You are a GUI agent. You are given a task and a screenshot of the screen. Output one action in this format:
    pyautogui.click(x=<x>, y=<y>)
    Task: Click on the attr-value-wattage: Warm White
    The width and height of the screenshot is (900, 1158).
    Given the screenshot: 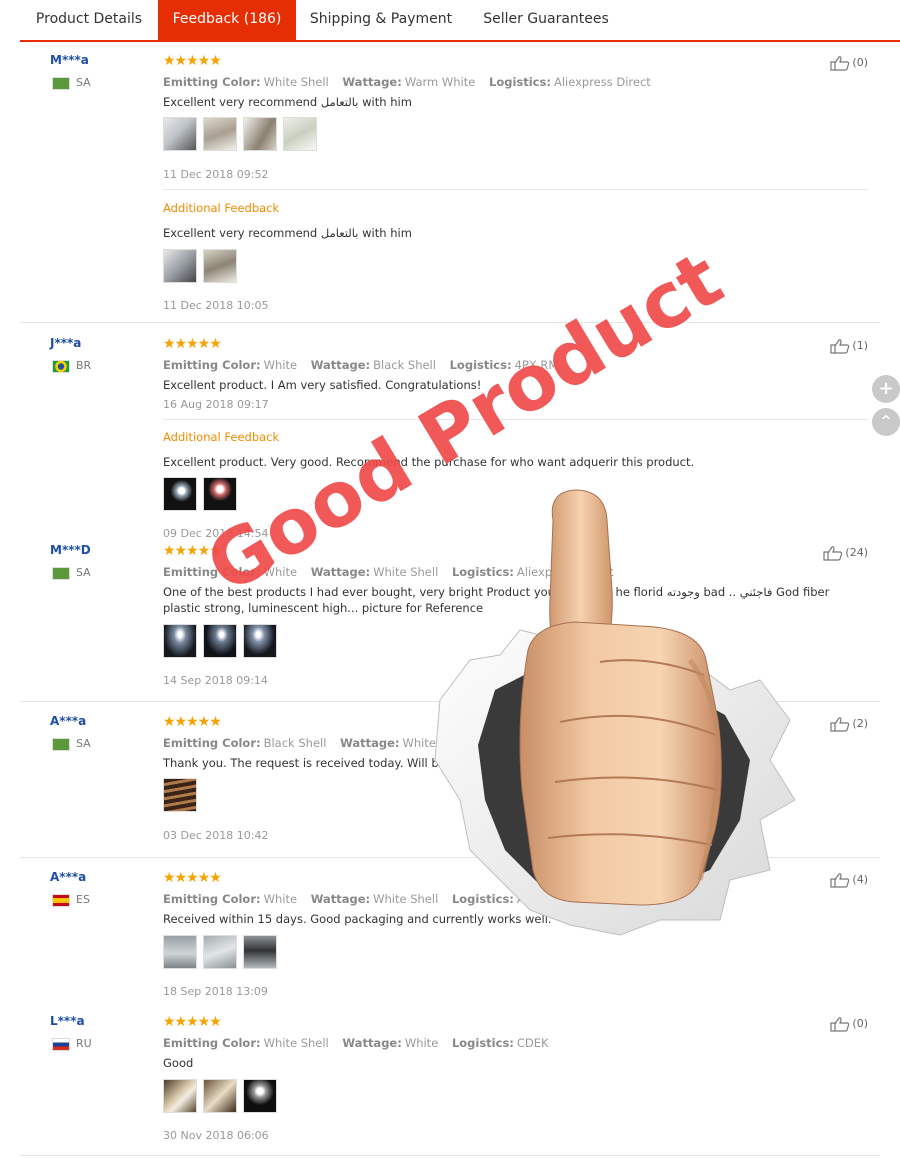 What is the action you would take?
    pyautogui.click(x=440, y=82)
    